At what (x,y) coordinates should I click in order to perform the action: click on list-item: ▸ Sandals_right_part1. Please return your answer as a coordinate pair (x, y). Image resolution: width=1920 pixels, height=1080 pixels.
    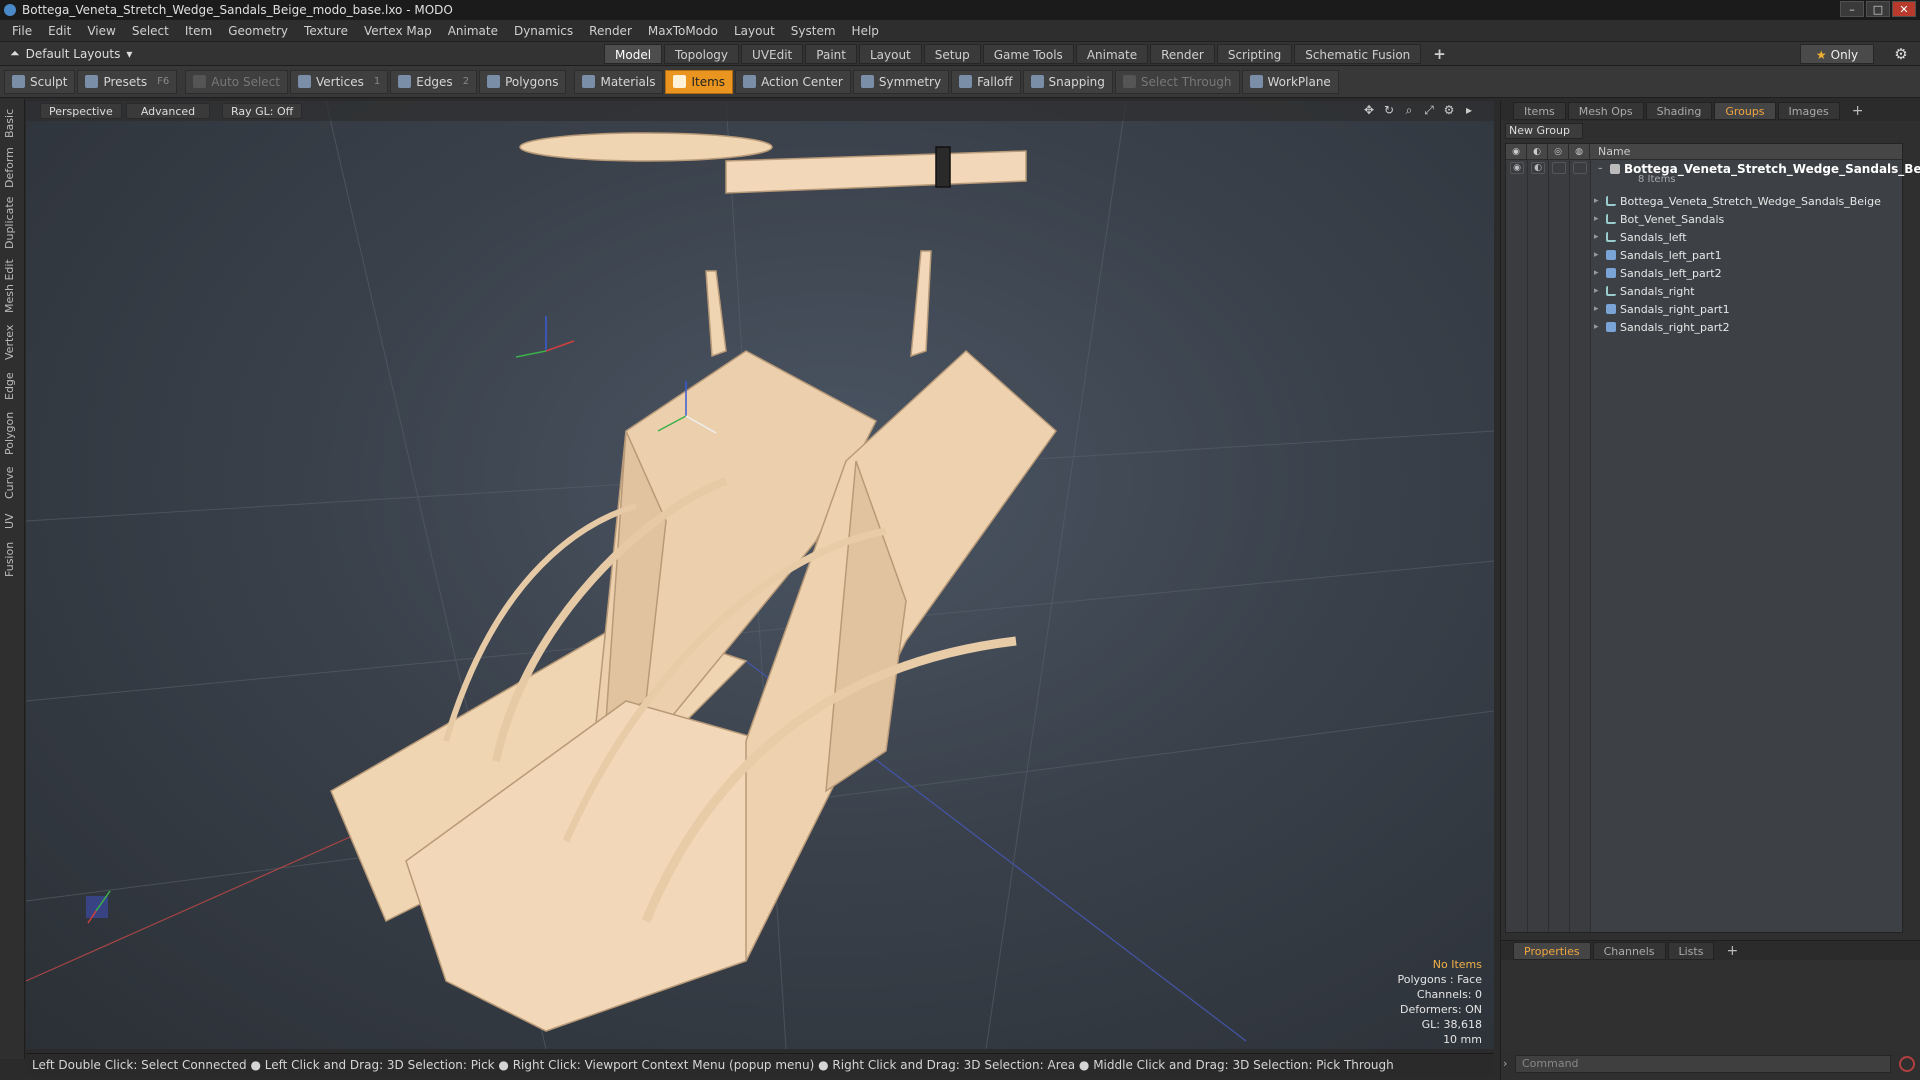
    Looking at the image, I should click on (1662, 309).